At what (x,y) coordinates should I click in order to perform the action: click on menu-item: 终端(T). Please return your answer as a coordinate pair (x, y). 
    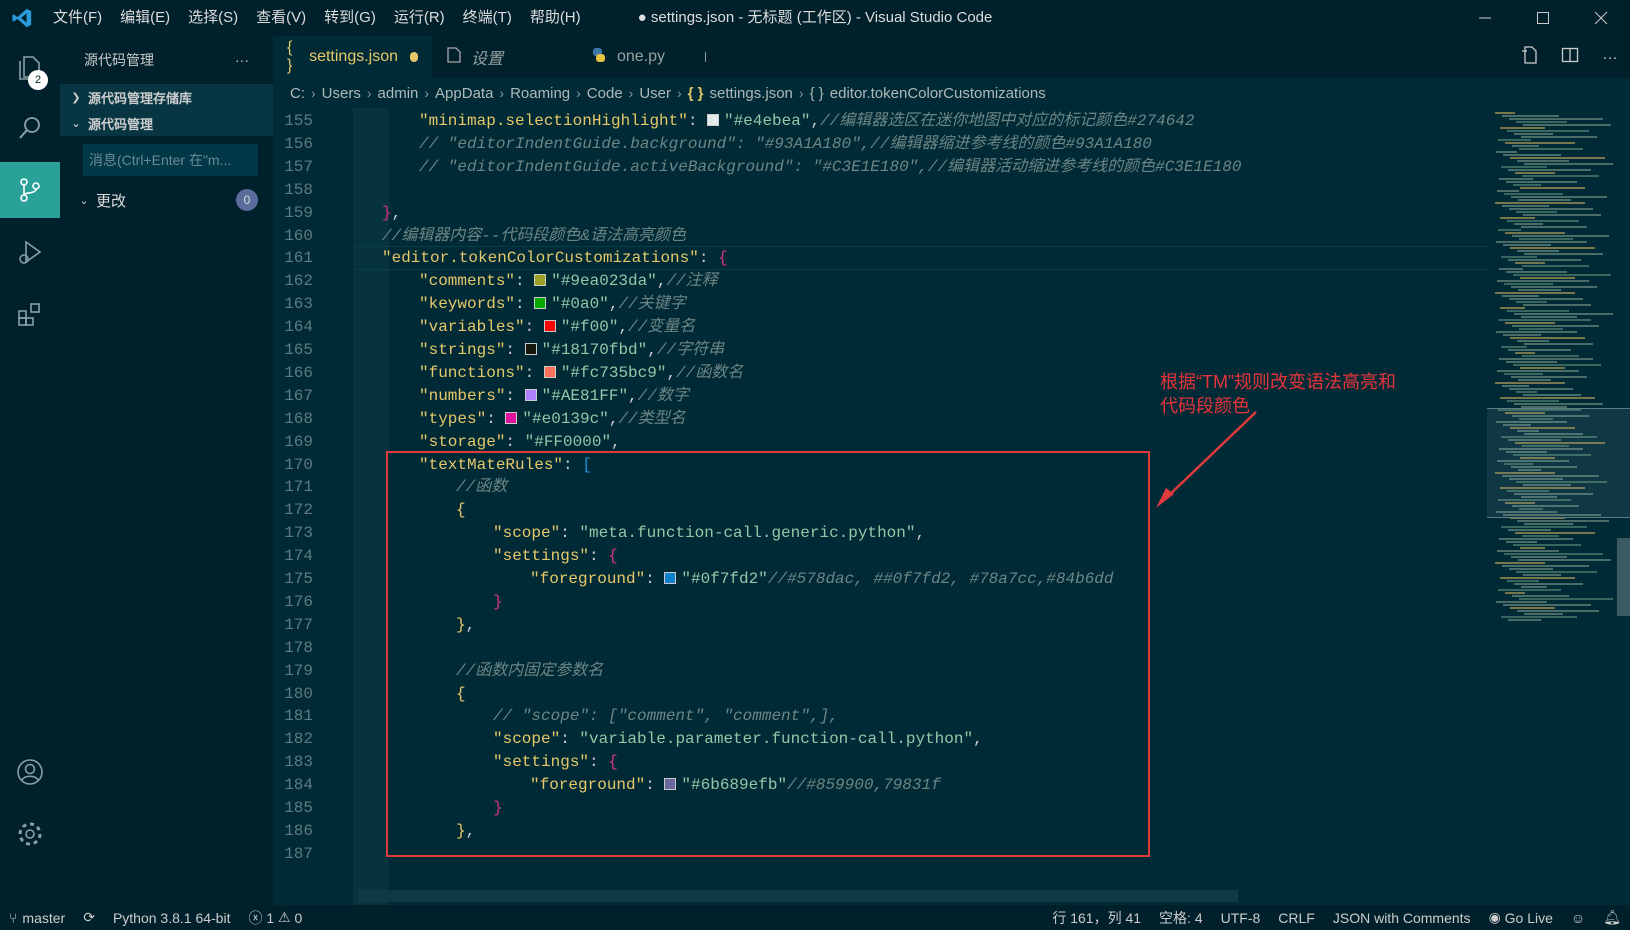
    Looking at the image, I should click on (487, 18).